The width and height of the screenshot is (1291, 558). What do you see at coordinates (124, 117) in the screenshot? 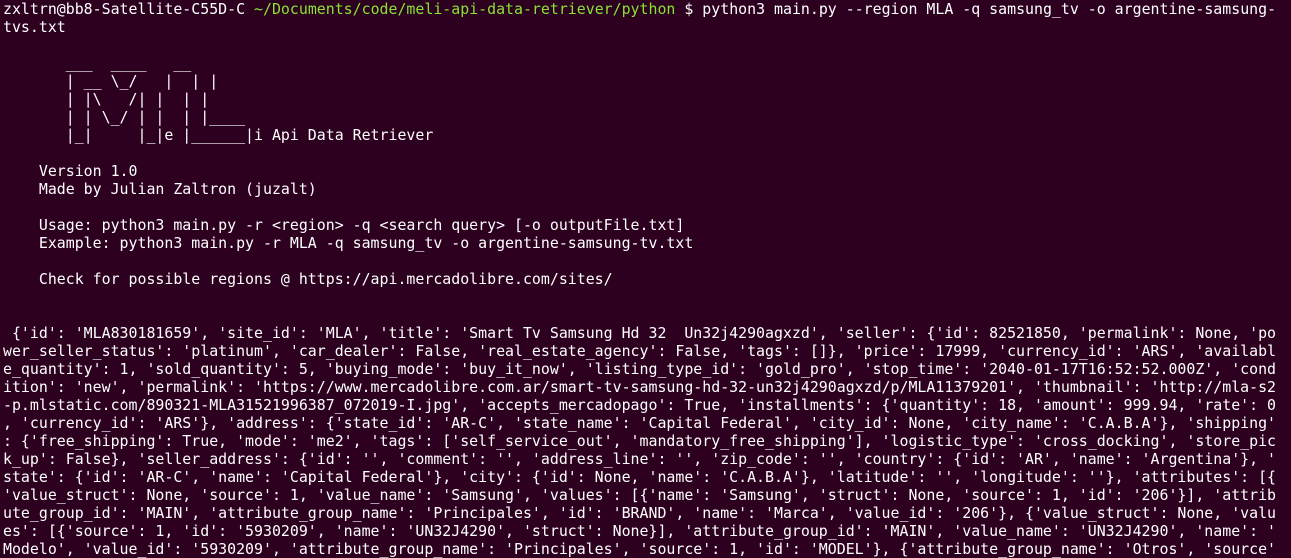
I see `banner-line: | | \_/ | | | |____` at bounding box center [124, 117].